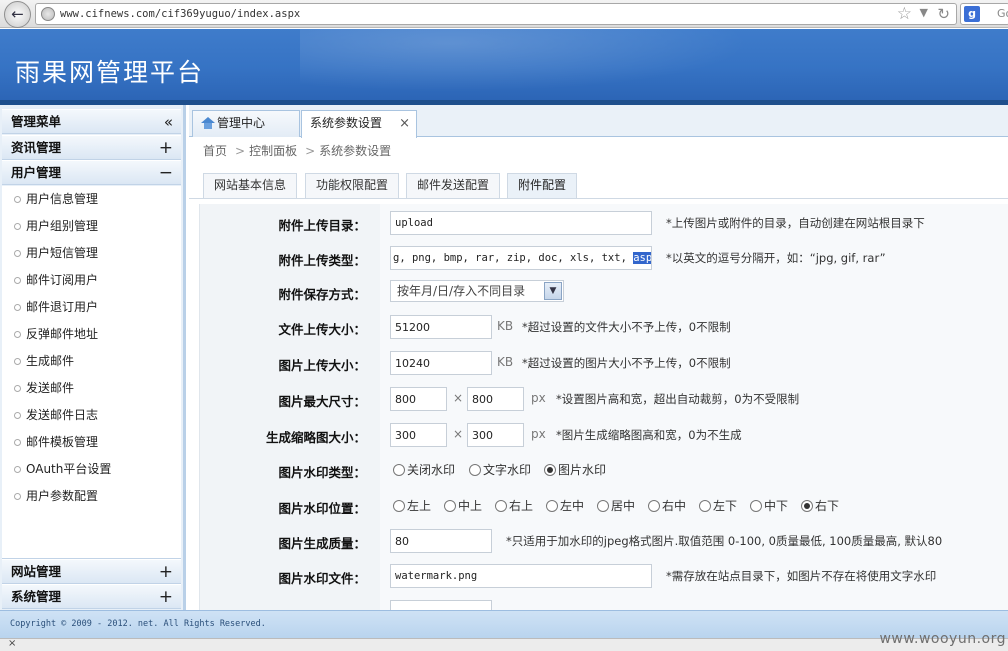  Describe the element at coordinates (273, 151) in the screenshot. I see `breadcrumb-control-panel: 控制面板` at that location.